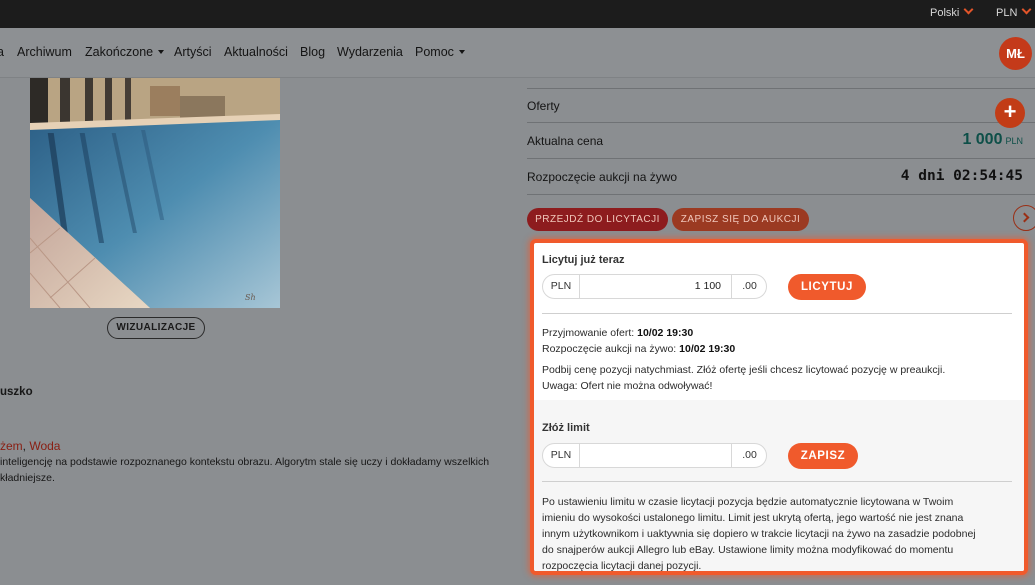  What do you see at coordinates (2, 52) in the screenshot?
I see `nav-item-partial: a` at bounding box center [2, 52].